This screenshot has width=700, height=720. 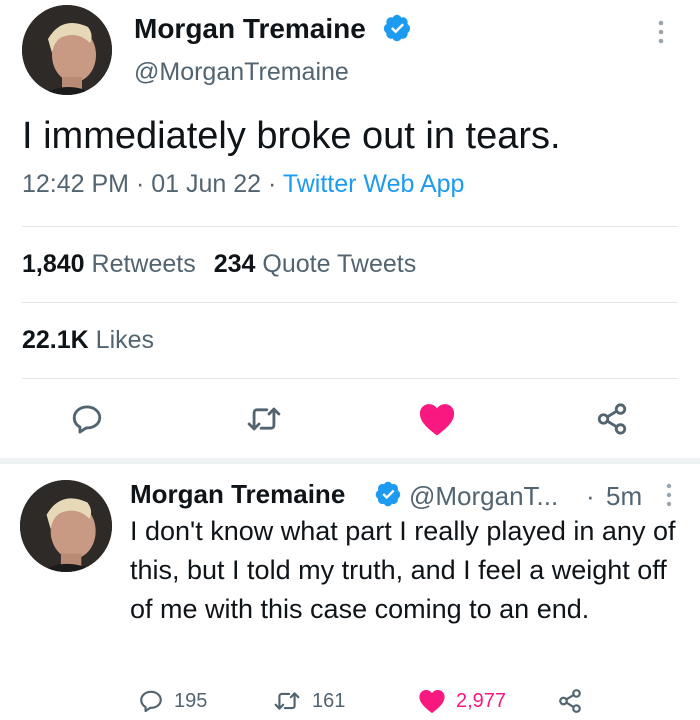 What do you see at coordinates (308, 701) in the screenshot?
I see `retweet-action: 161` at bounding box center [308, 701].